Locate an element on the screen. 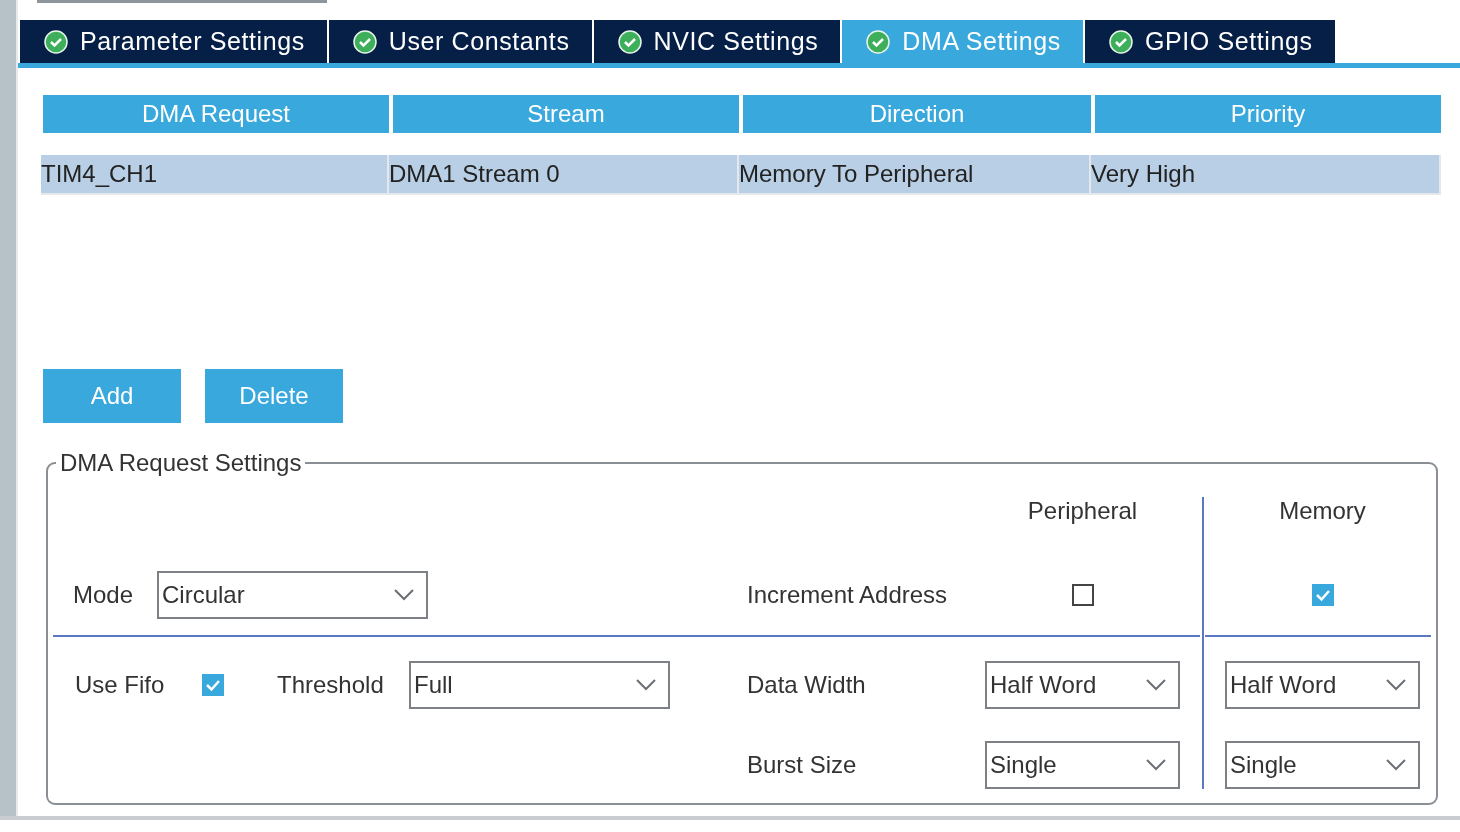  table-cell: TIM4_CH1 is located at coordinates (215, 174).